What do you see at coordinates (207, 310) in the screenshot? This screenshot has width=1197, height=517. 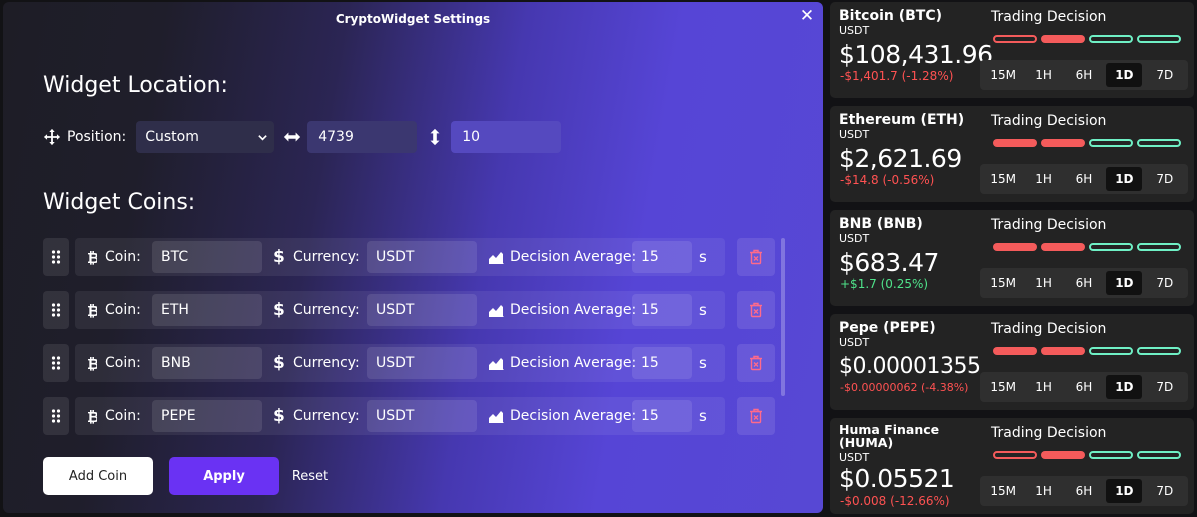 I see `coin-input: ETH` at bounding box center [207, 310].